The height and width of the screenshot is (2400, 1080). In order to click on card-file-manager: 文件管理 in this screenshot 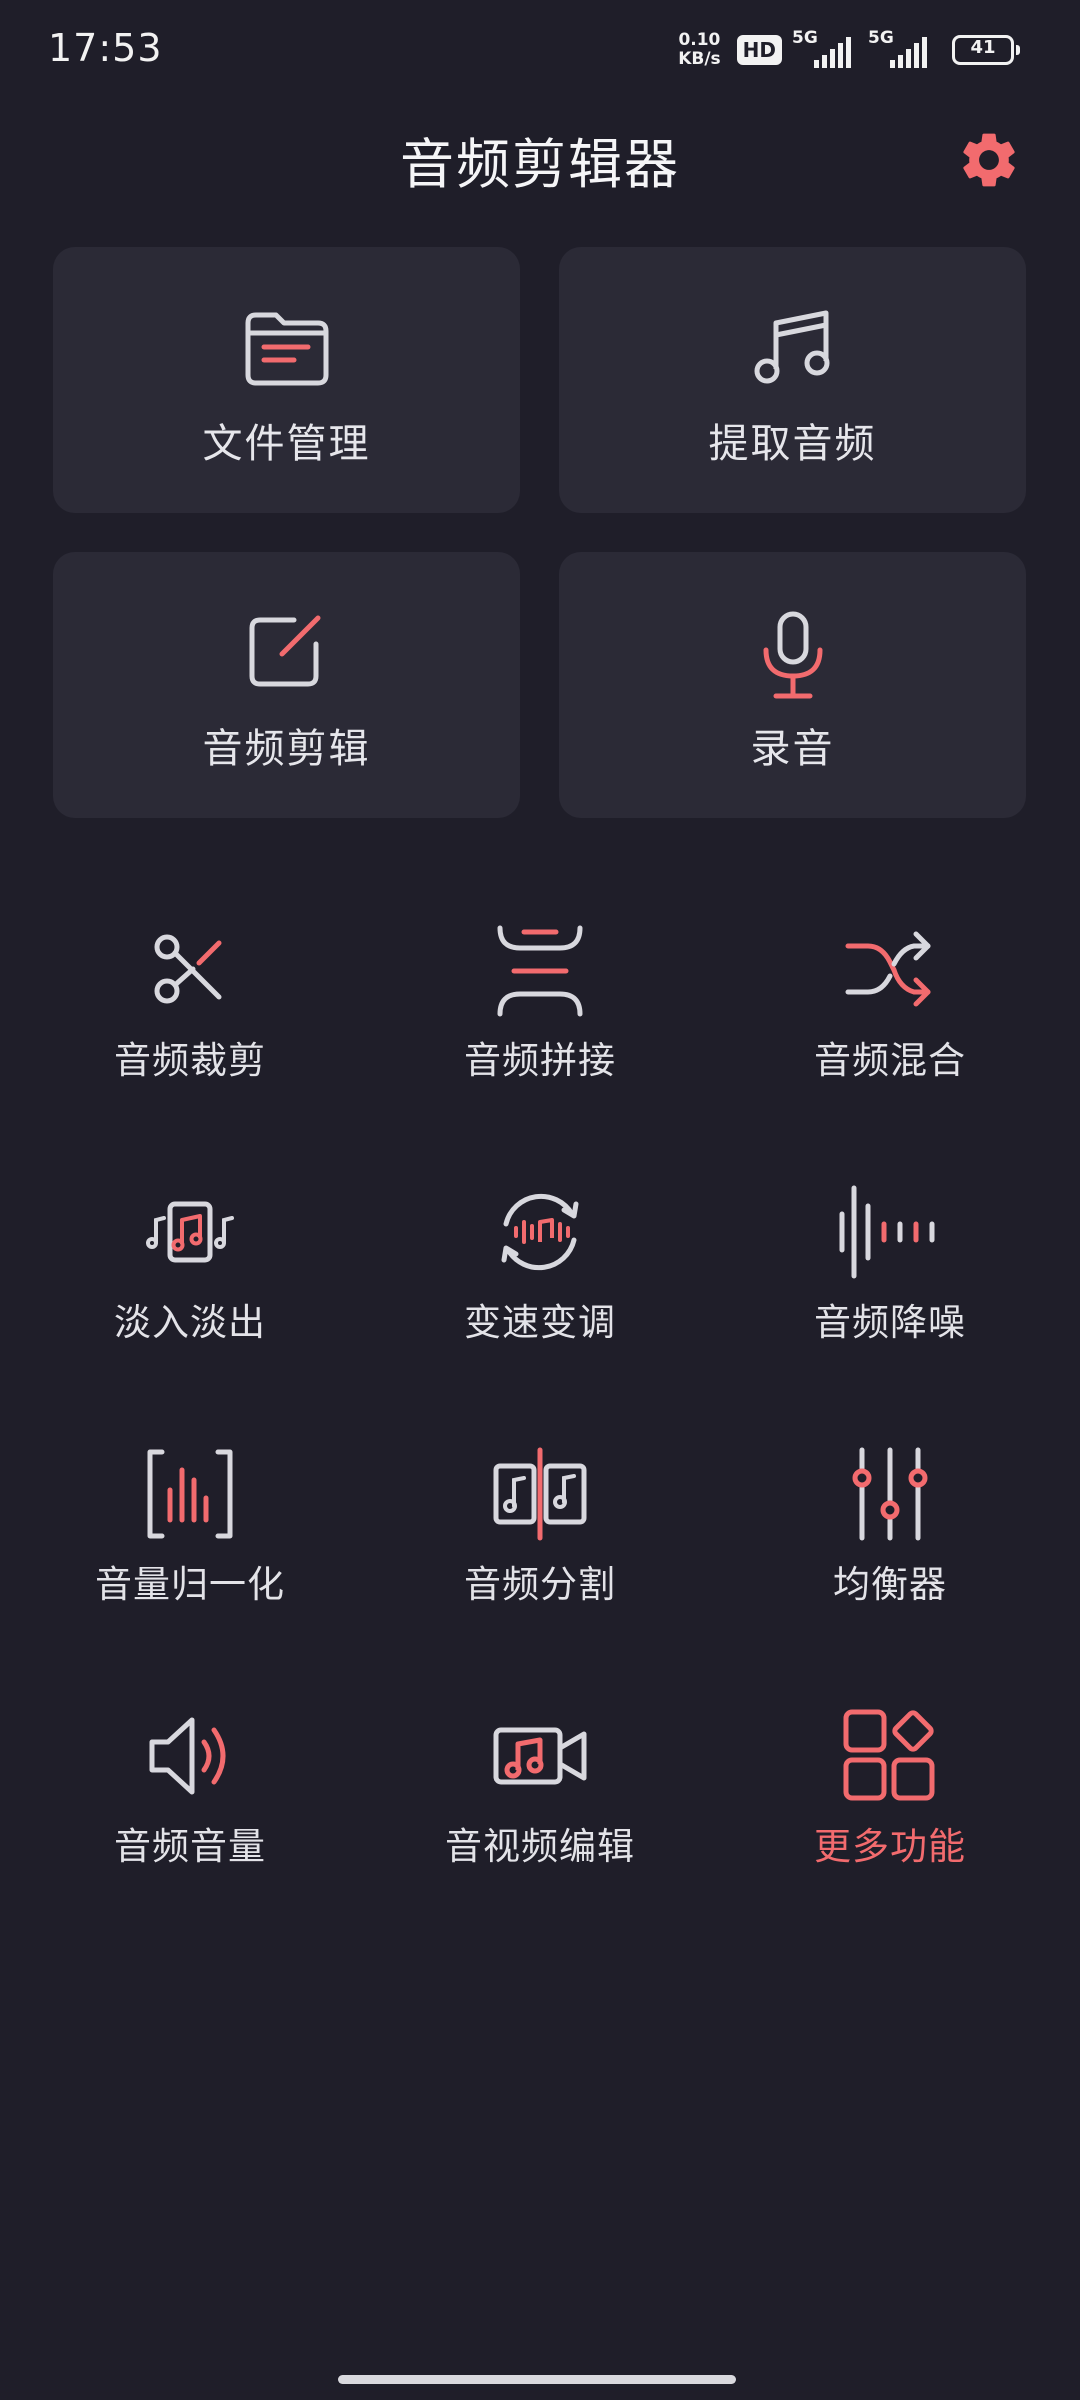, I will do `click(286, 380)`.